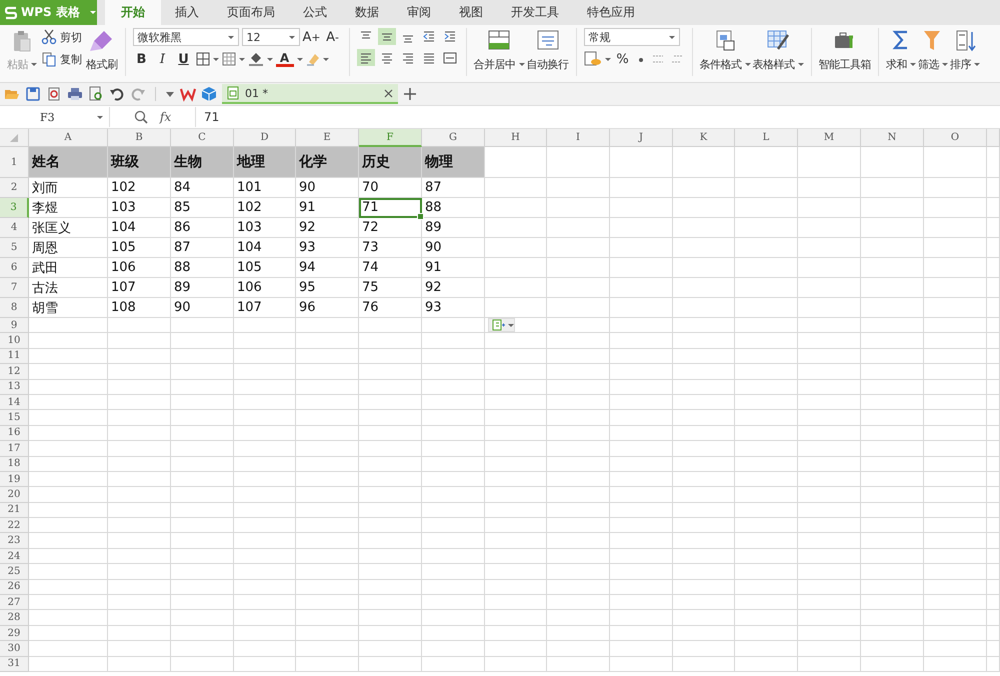 The width and height of the screenshot is (1000, 676). What do you see at coordinates (187, 12) in the screenshot?
I see `ribbon-tab: 插入` at bounding box center [187, 12].